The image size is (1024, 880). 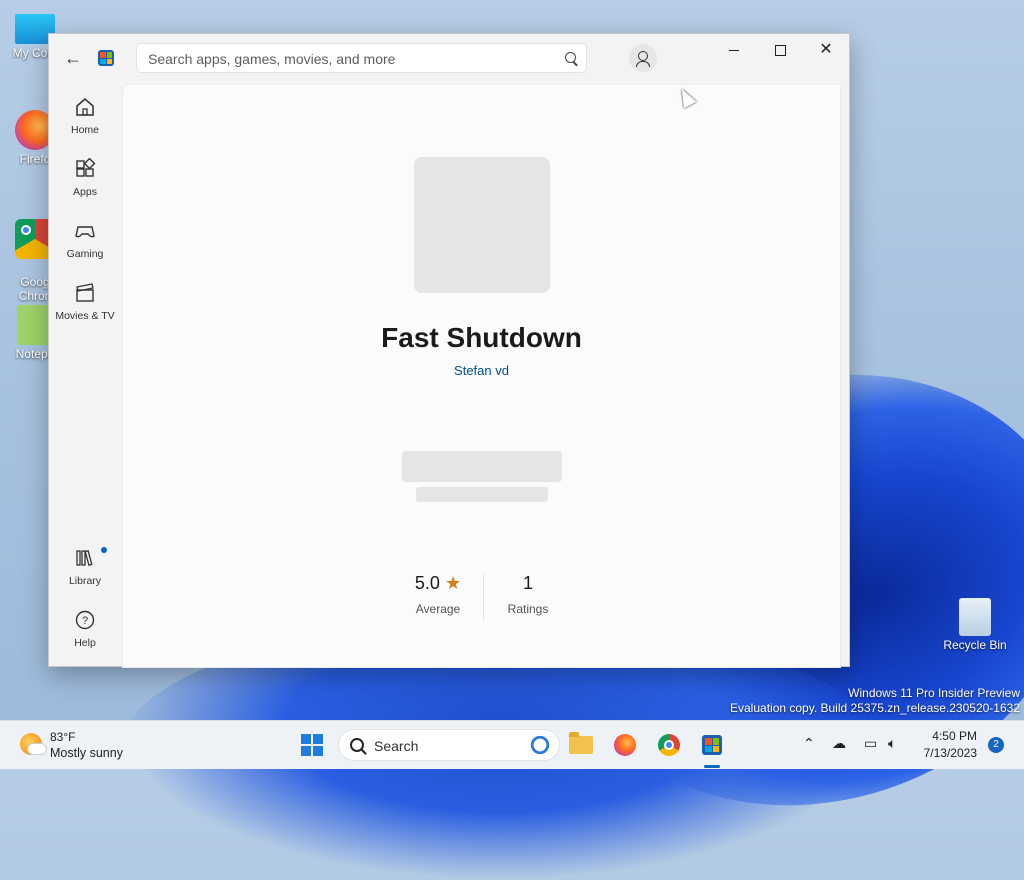 What do you see at coordinates (84, 130) in the screenshot?
I see `sidebar-item-label: Home` at bounding box center [84, 130].